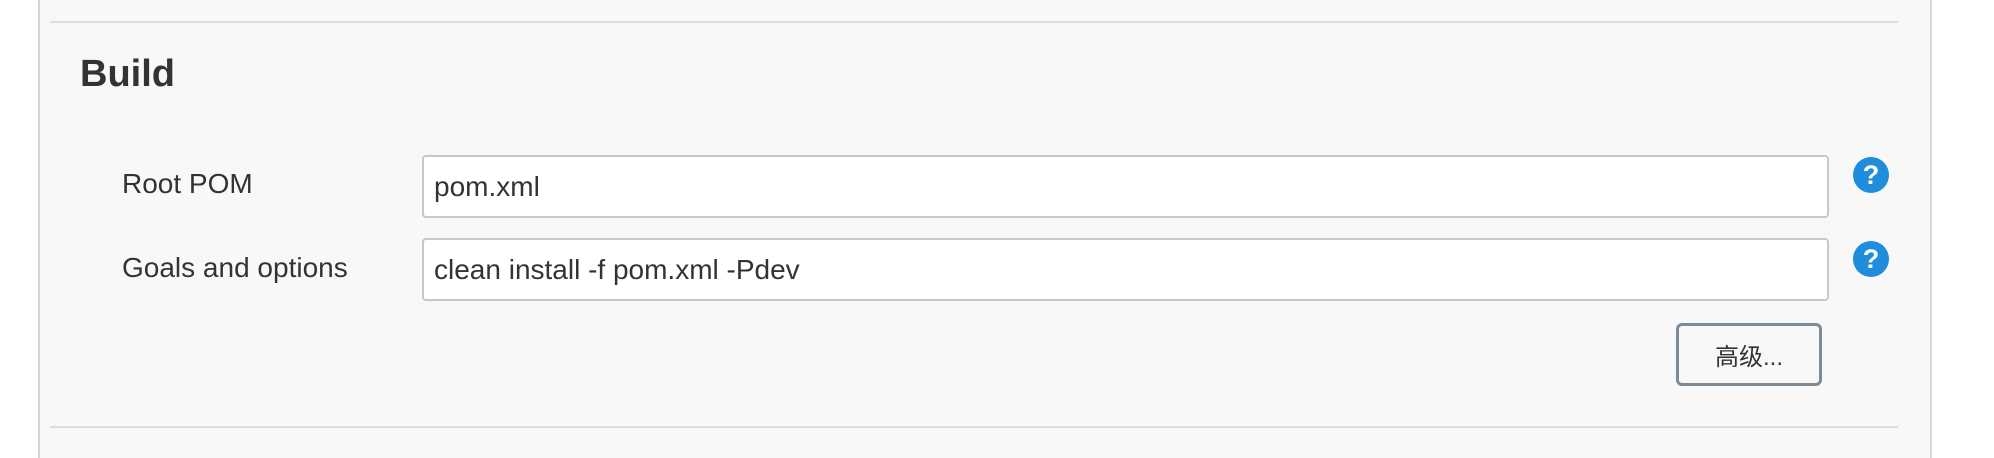 The height and width of the screenshot is (458, 1994). I want to click on goals-and-options-input, so click(1125, 269).